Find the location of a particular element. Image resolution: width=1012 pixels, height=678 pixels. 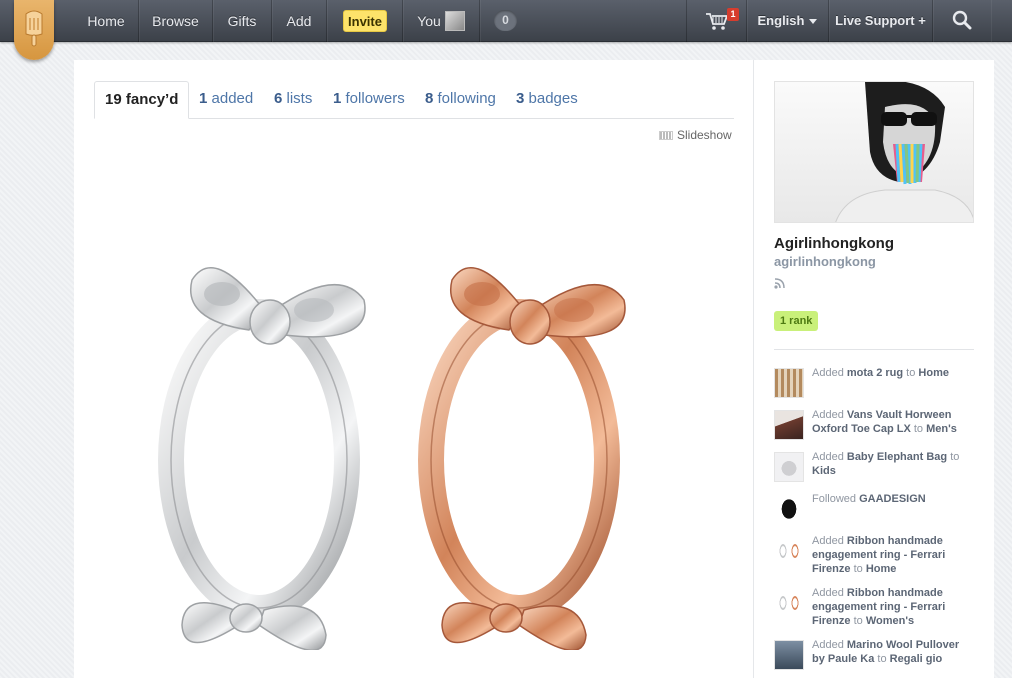

activity-item-link: mota 2 rug is located at coordinates (875, 373).